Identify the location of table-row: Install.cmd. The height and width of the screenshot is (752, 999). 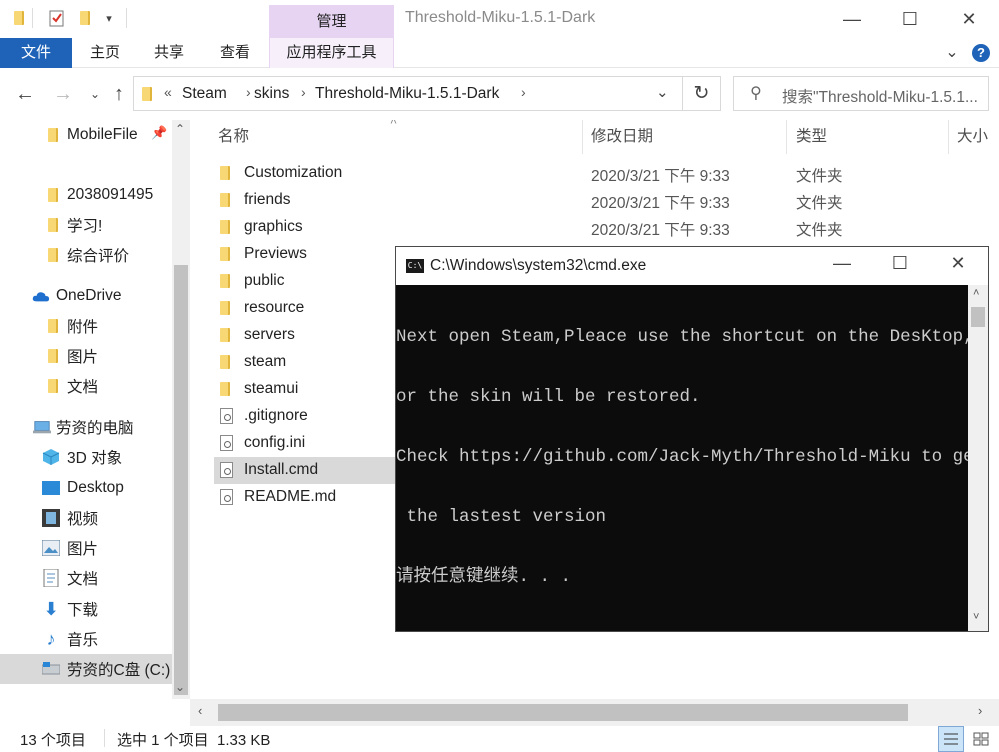
(314, 470).